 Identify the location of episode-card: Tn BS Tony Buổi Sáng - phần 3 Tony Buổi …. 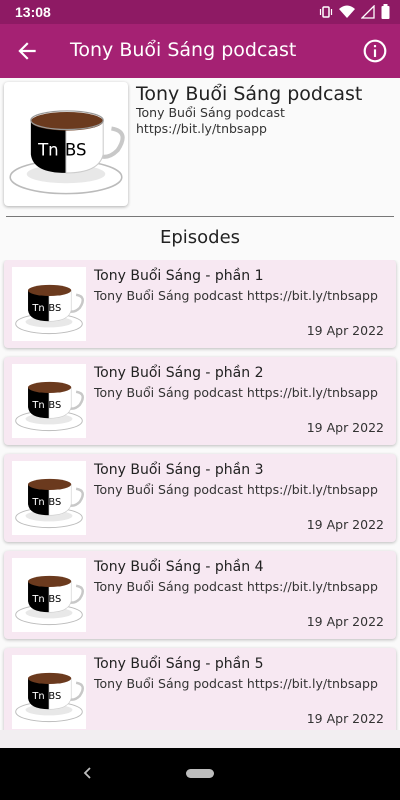
(200, 498).